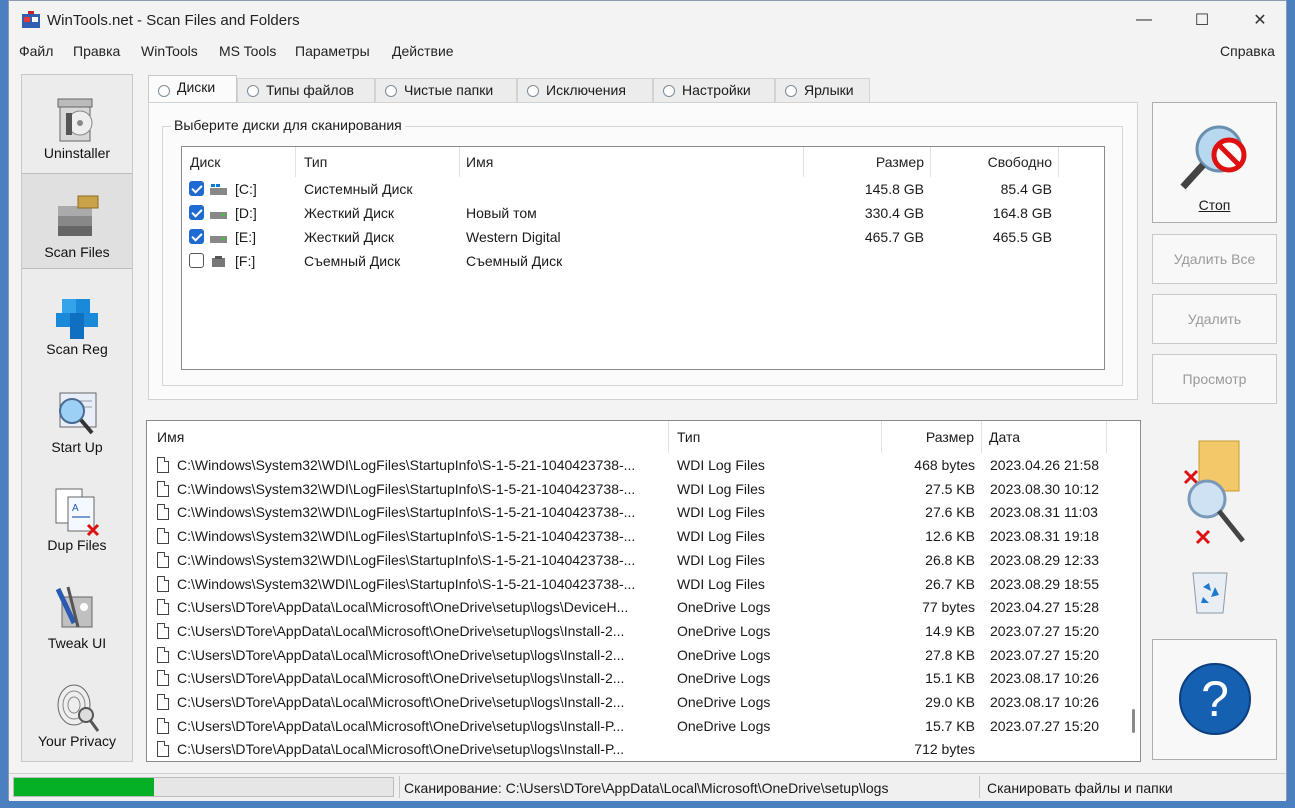 This screenshot has height=808, width=1295. Describe the element at coordinates (192, 89) in the screenshot. I see `tab-disks: Диски` at that location.